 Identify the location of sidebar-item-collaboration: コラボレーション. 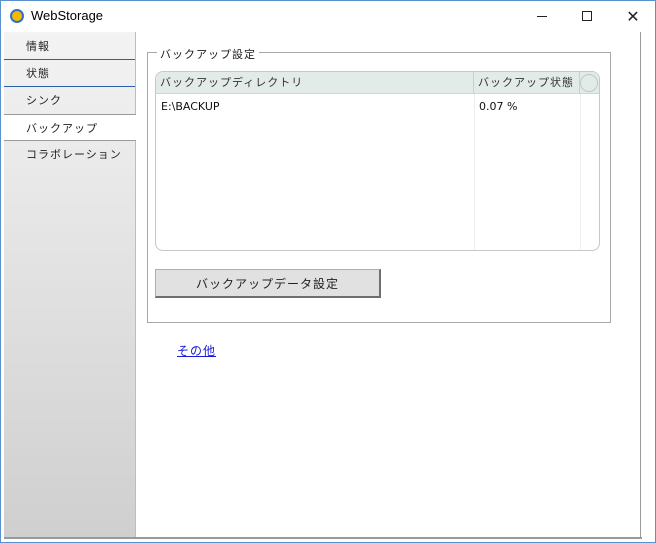
(69, 154).